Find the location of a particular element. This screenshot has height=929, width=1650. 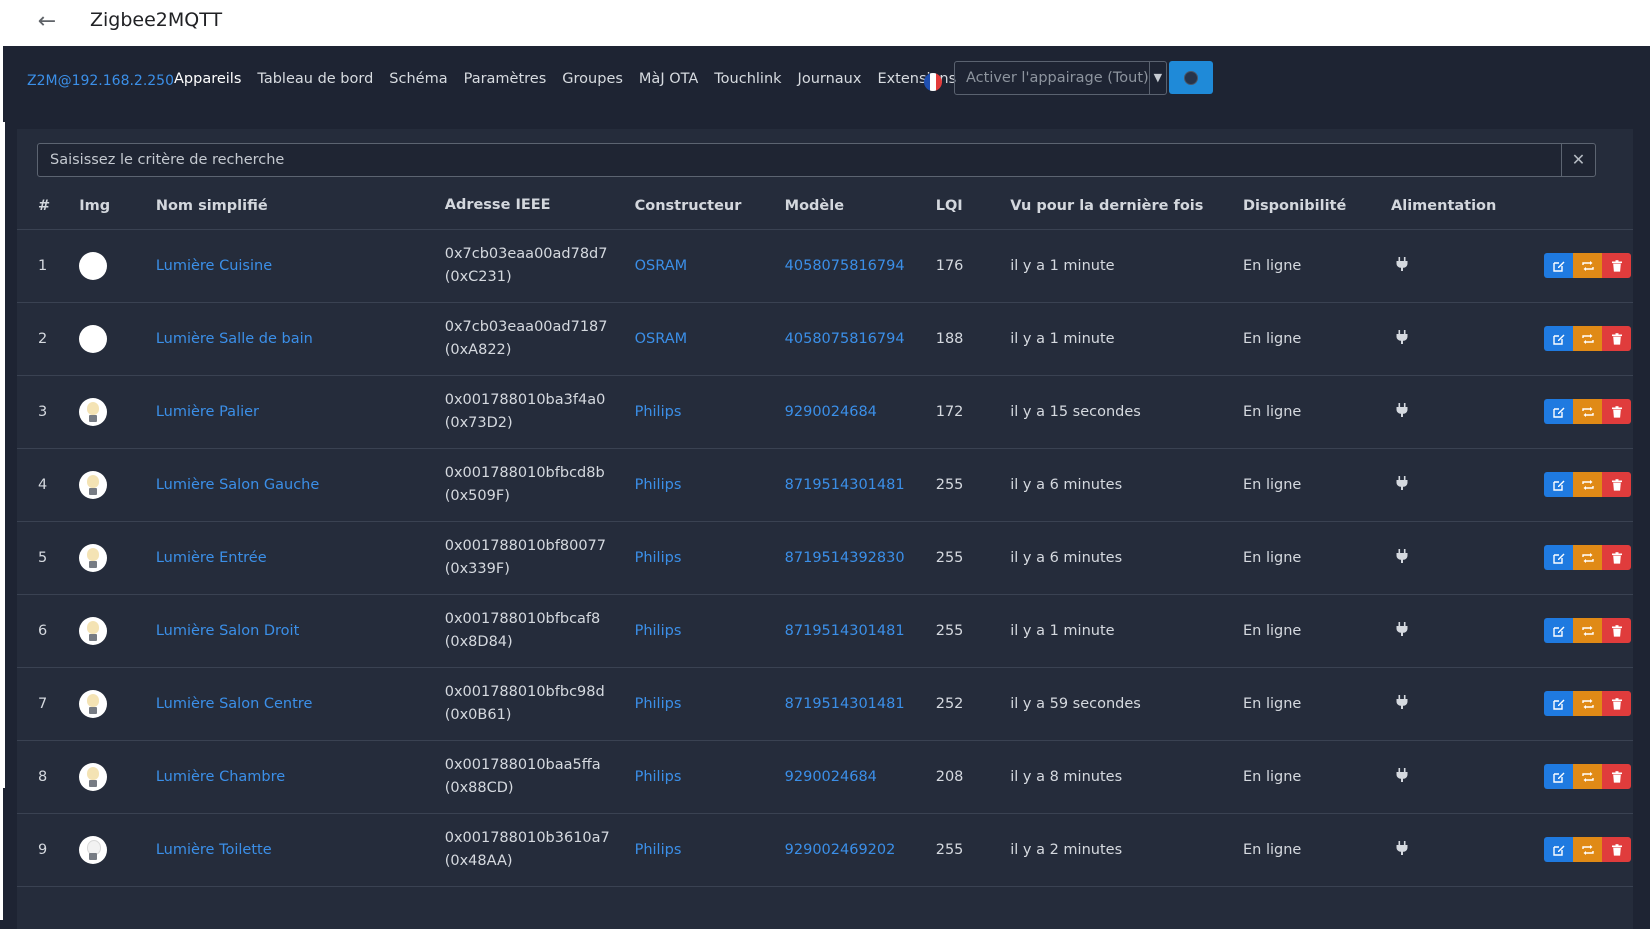

device-name-link: Lumière Toilette is located at coordinates (300, 849).